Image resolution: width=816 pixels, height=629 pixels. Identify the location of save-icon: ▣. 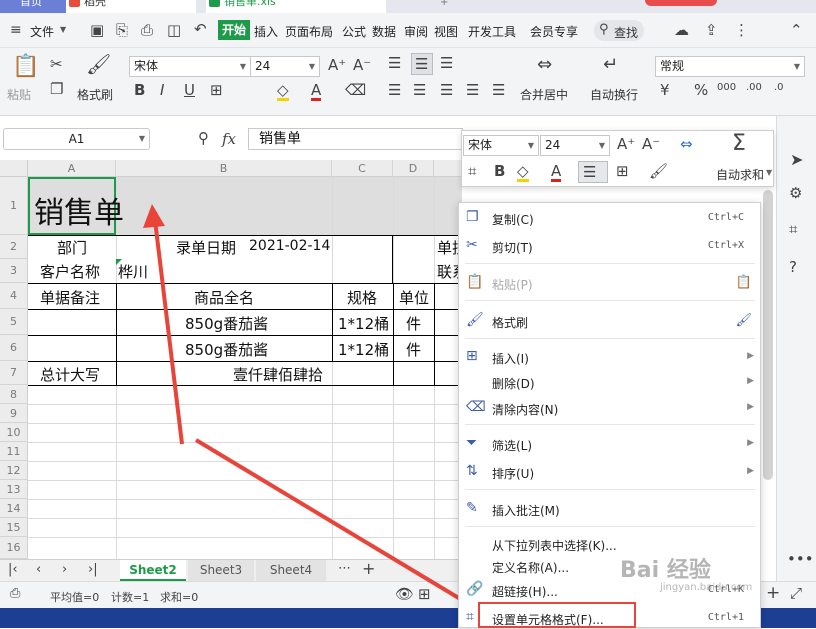
(97, 30).